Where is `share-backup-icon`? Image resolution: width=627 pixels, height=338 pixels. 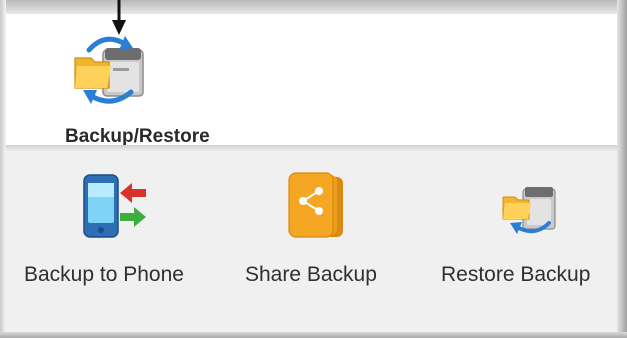 share-backup-icon is located at coordinates (317, 207).